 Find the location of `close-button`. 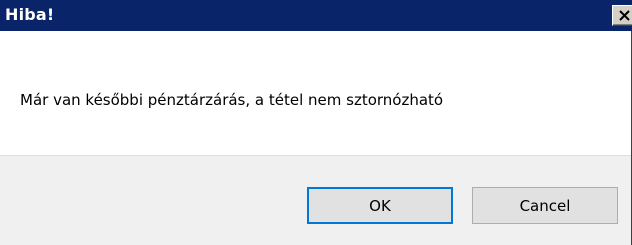

close-button is located at coordinates (622, 15).